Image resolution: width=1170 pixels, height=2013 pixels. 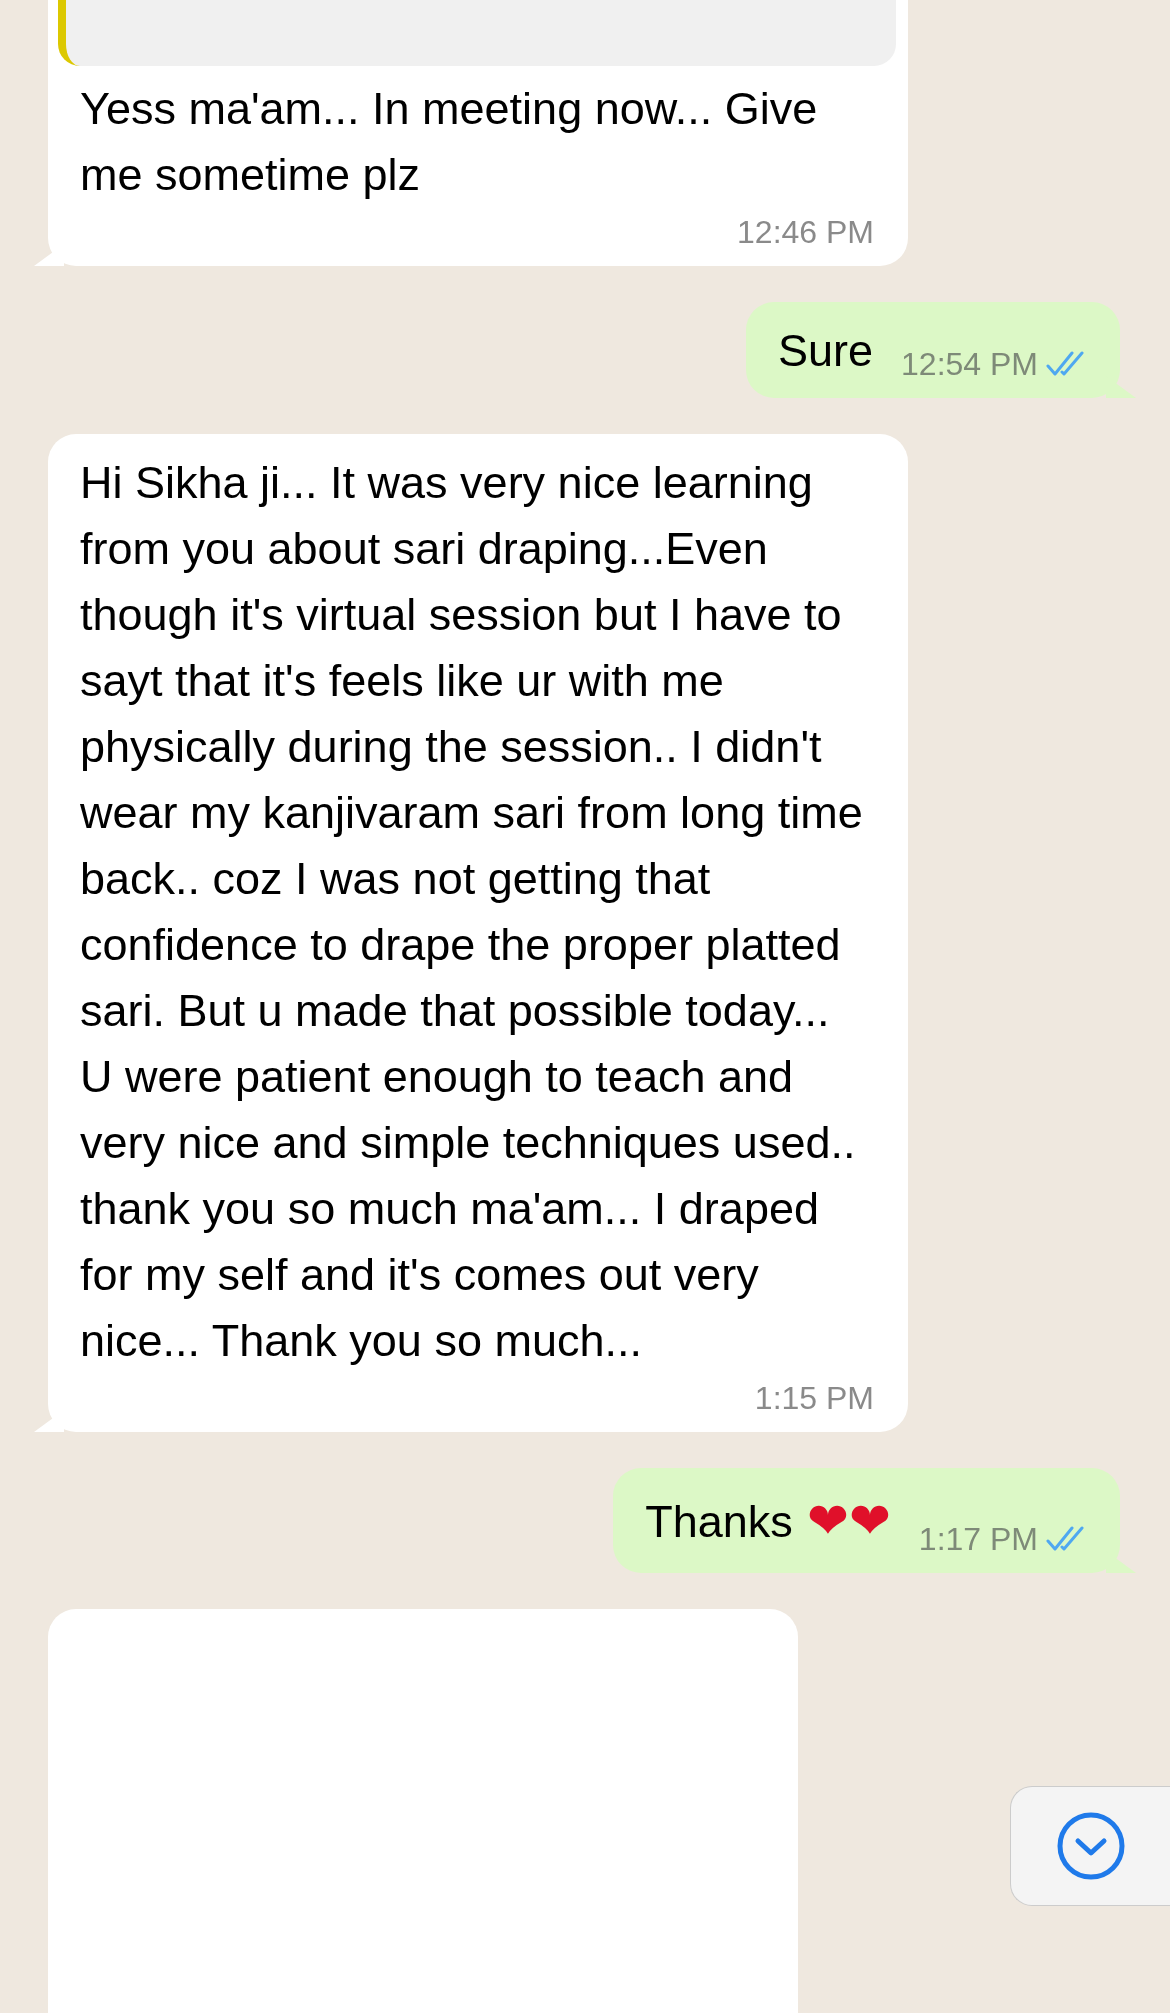 I want to click on message-time: 1:17 PM, so click(x=978, y=1539).